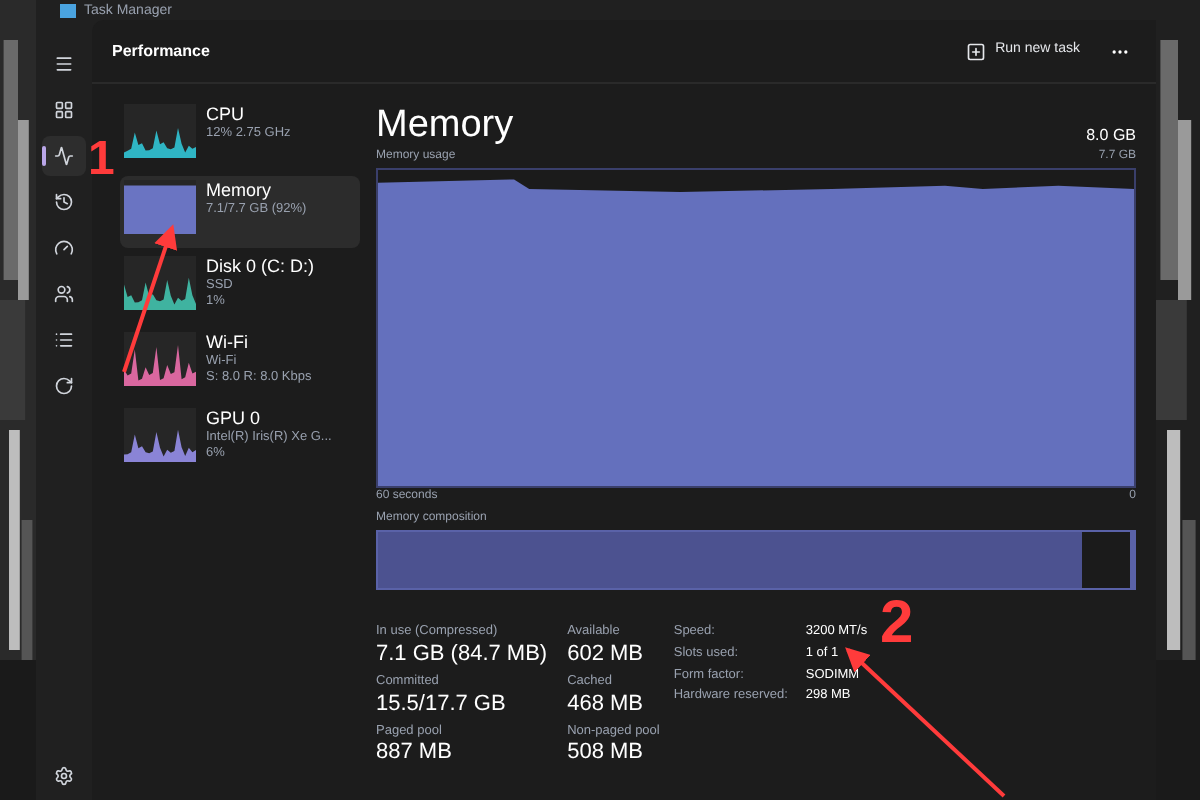 Image resolution: width=1200 pixels, height=800 pixels. I want to click on annotation-number: 2, so click(897, 624).